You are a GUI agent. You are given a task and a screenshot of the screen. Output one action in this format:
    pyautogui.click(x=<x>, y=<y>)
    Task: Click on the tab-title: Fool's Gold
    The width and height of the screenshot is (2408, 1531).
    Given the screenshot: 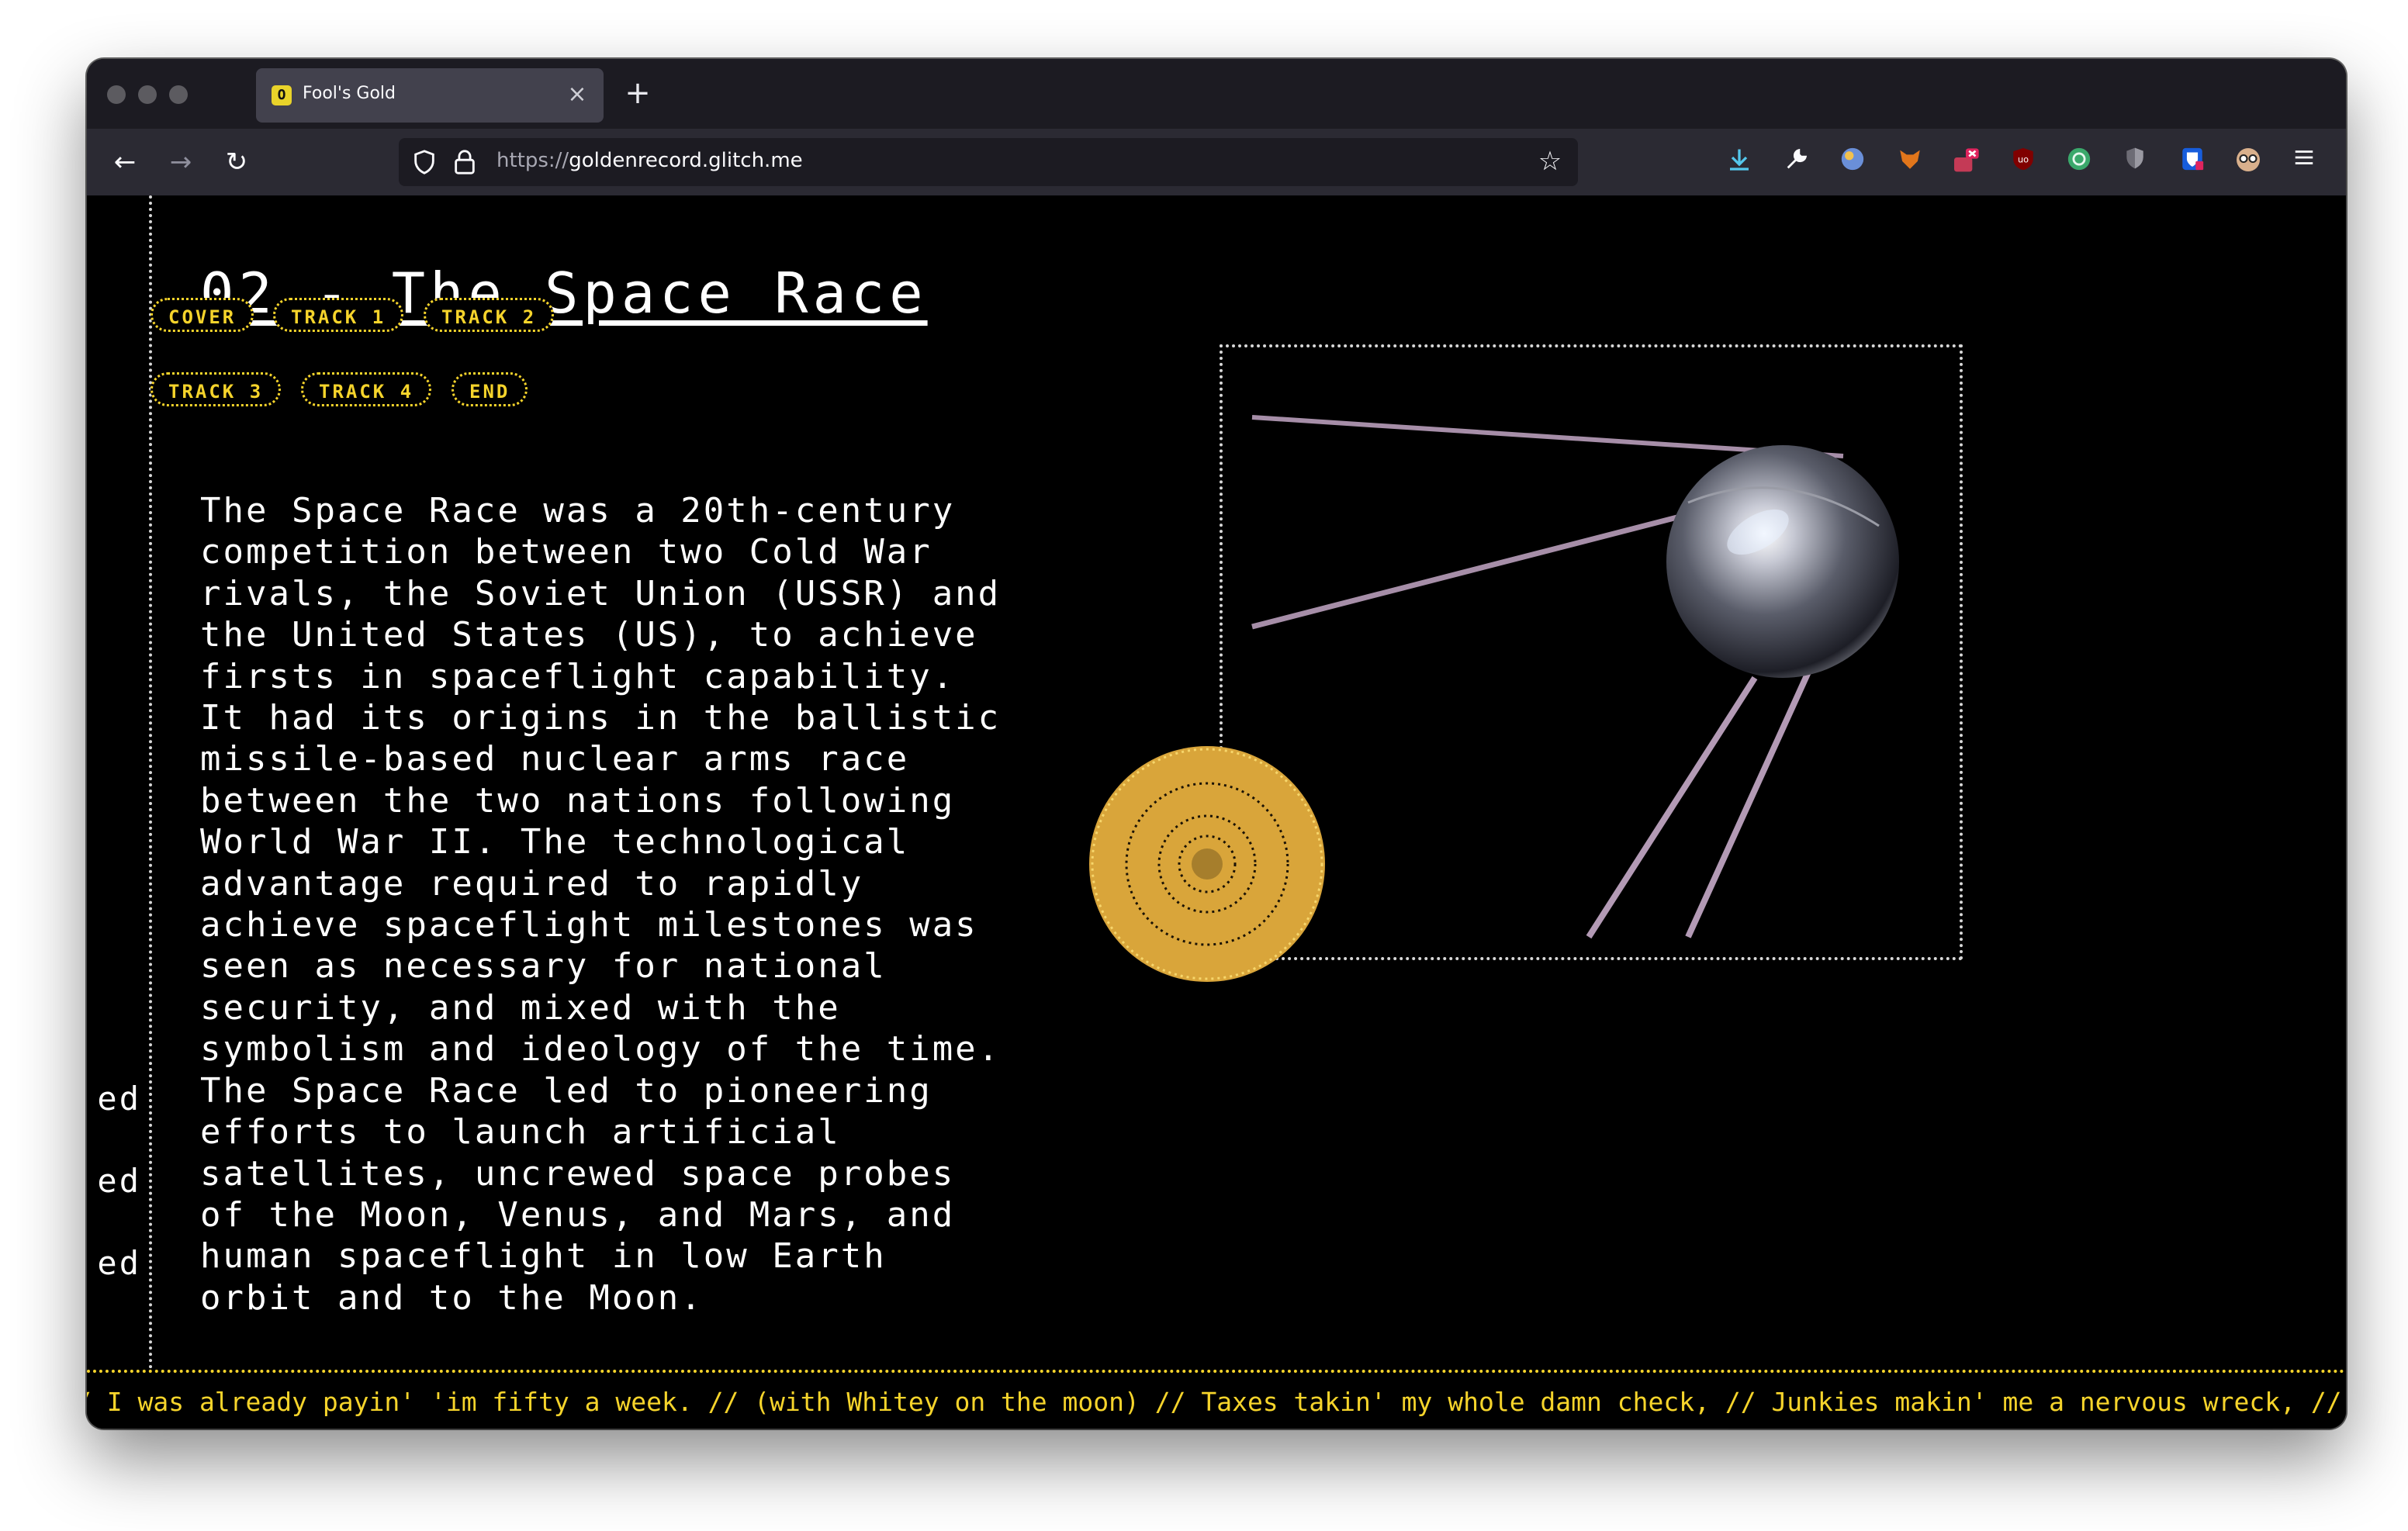 What is the action you would take?
    pyautogui.click(x=349, y=93)
    